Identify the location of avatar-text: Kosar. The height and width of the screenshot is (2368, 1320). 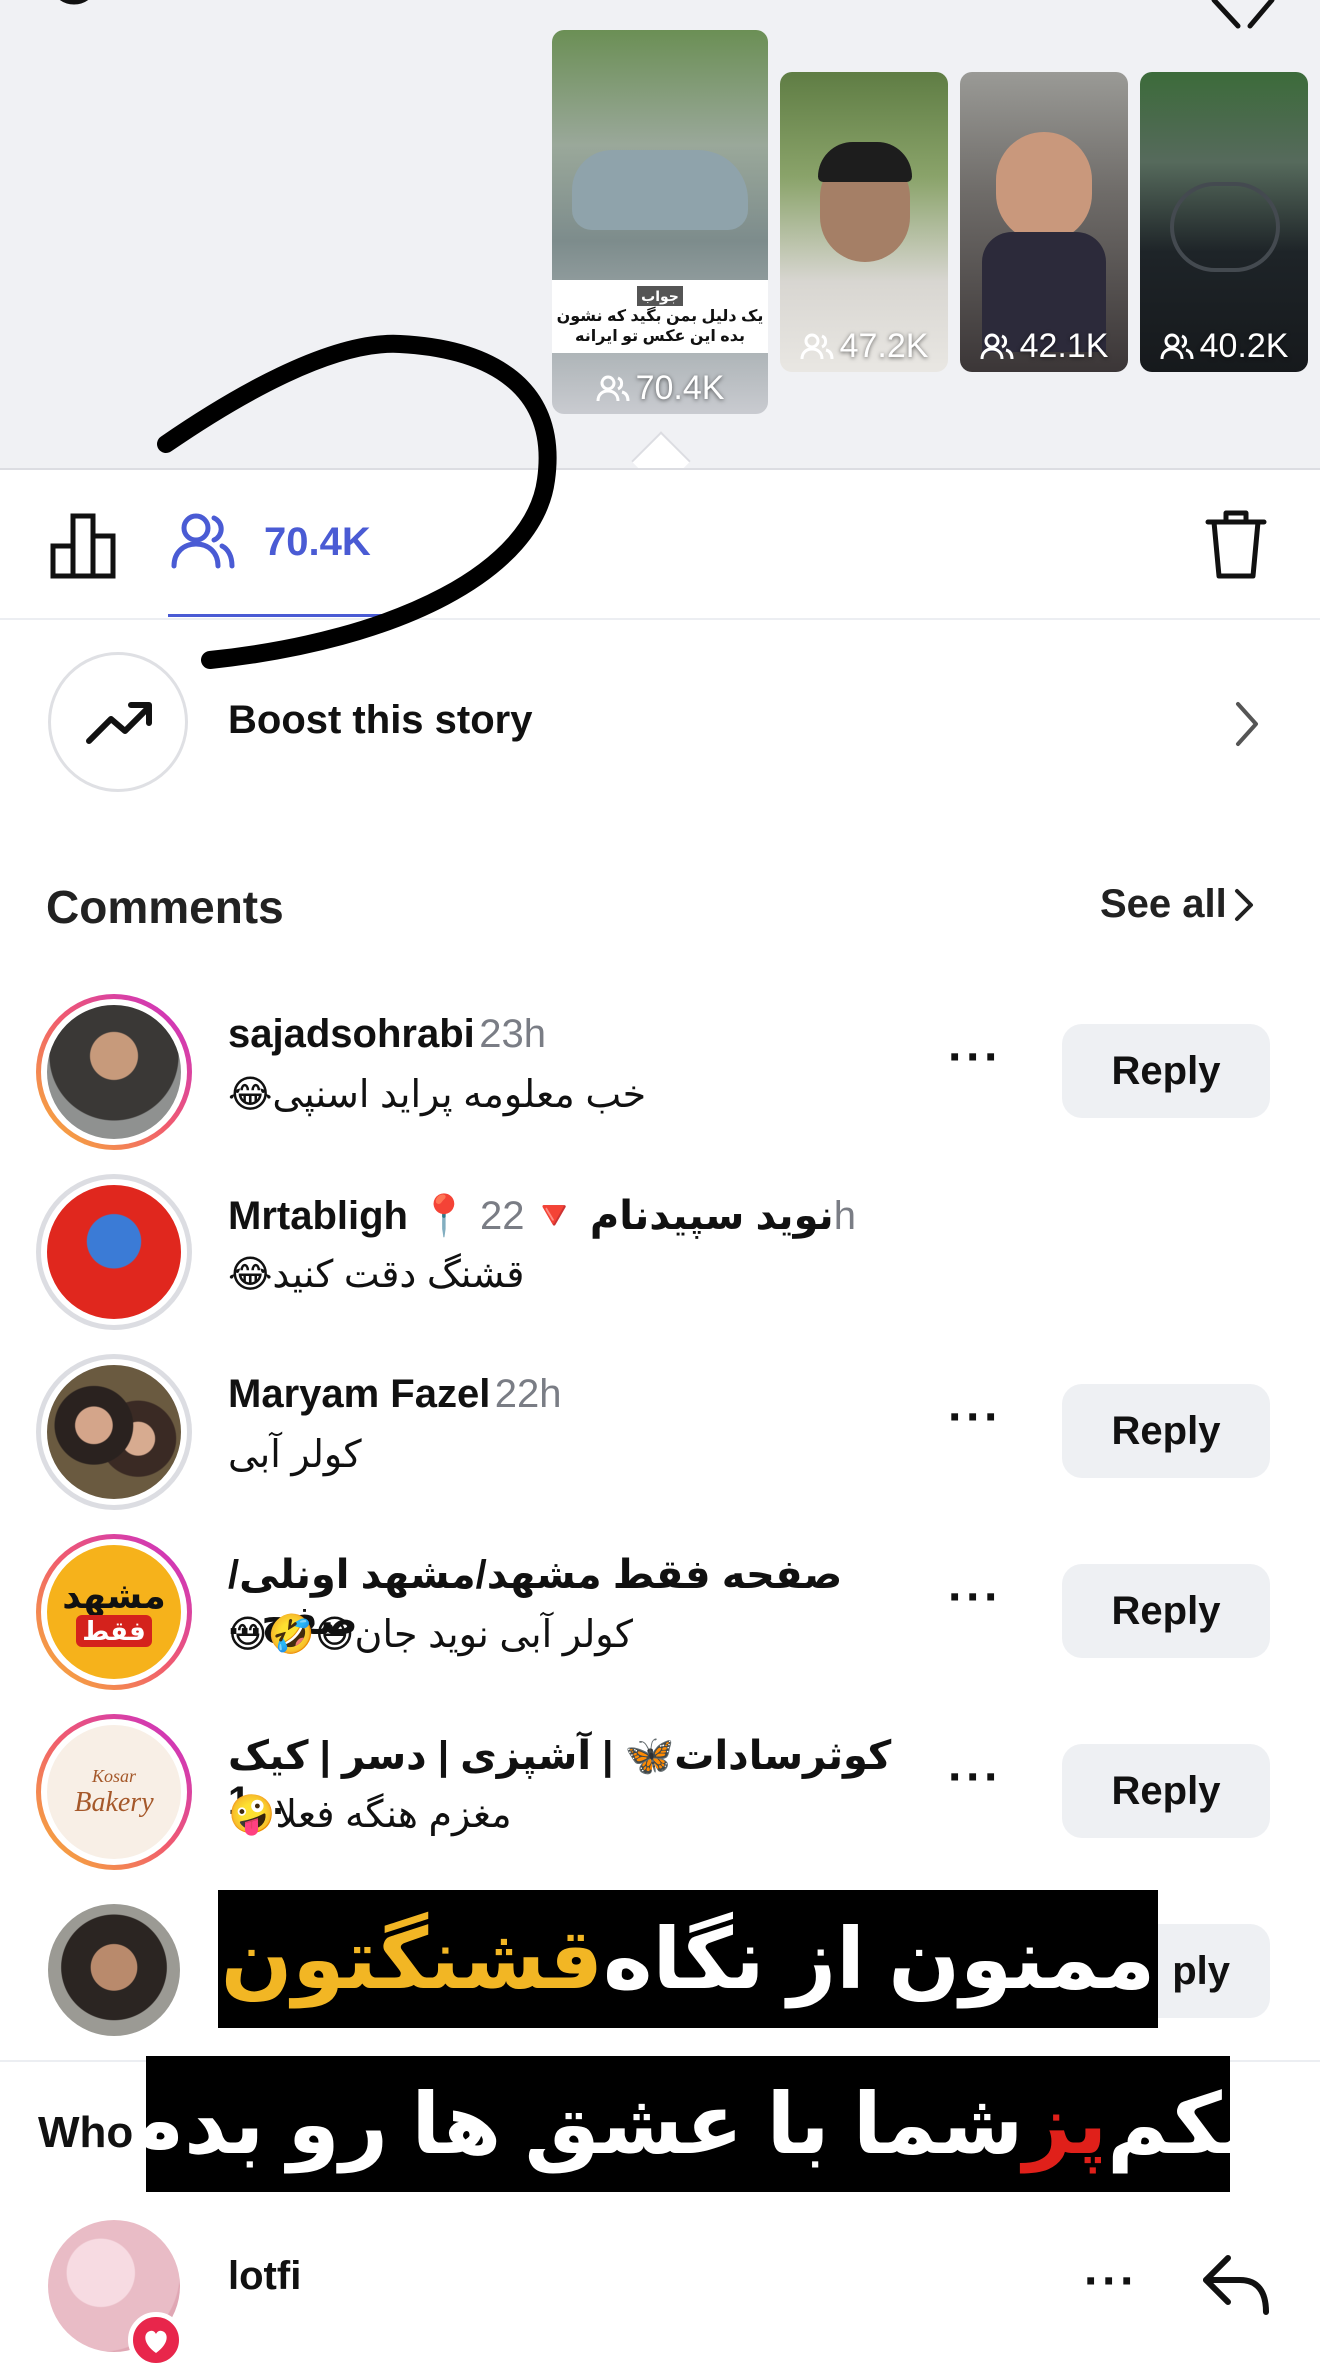
(113, 1775).